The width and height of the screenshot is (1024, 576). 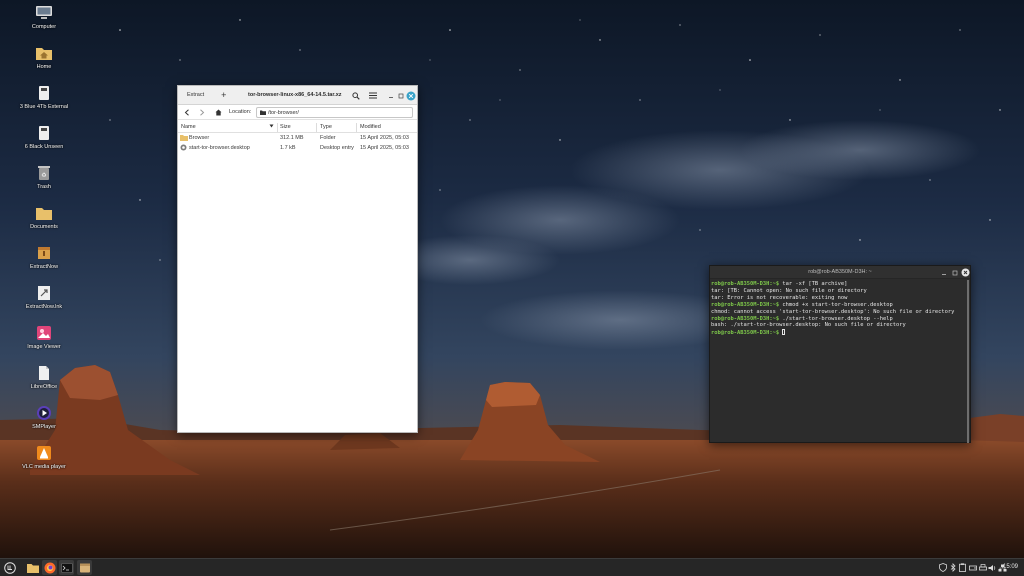 I want to click on column-header-modified: Modified, so click(x=370, y=127).